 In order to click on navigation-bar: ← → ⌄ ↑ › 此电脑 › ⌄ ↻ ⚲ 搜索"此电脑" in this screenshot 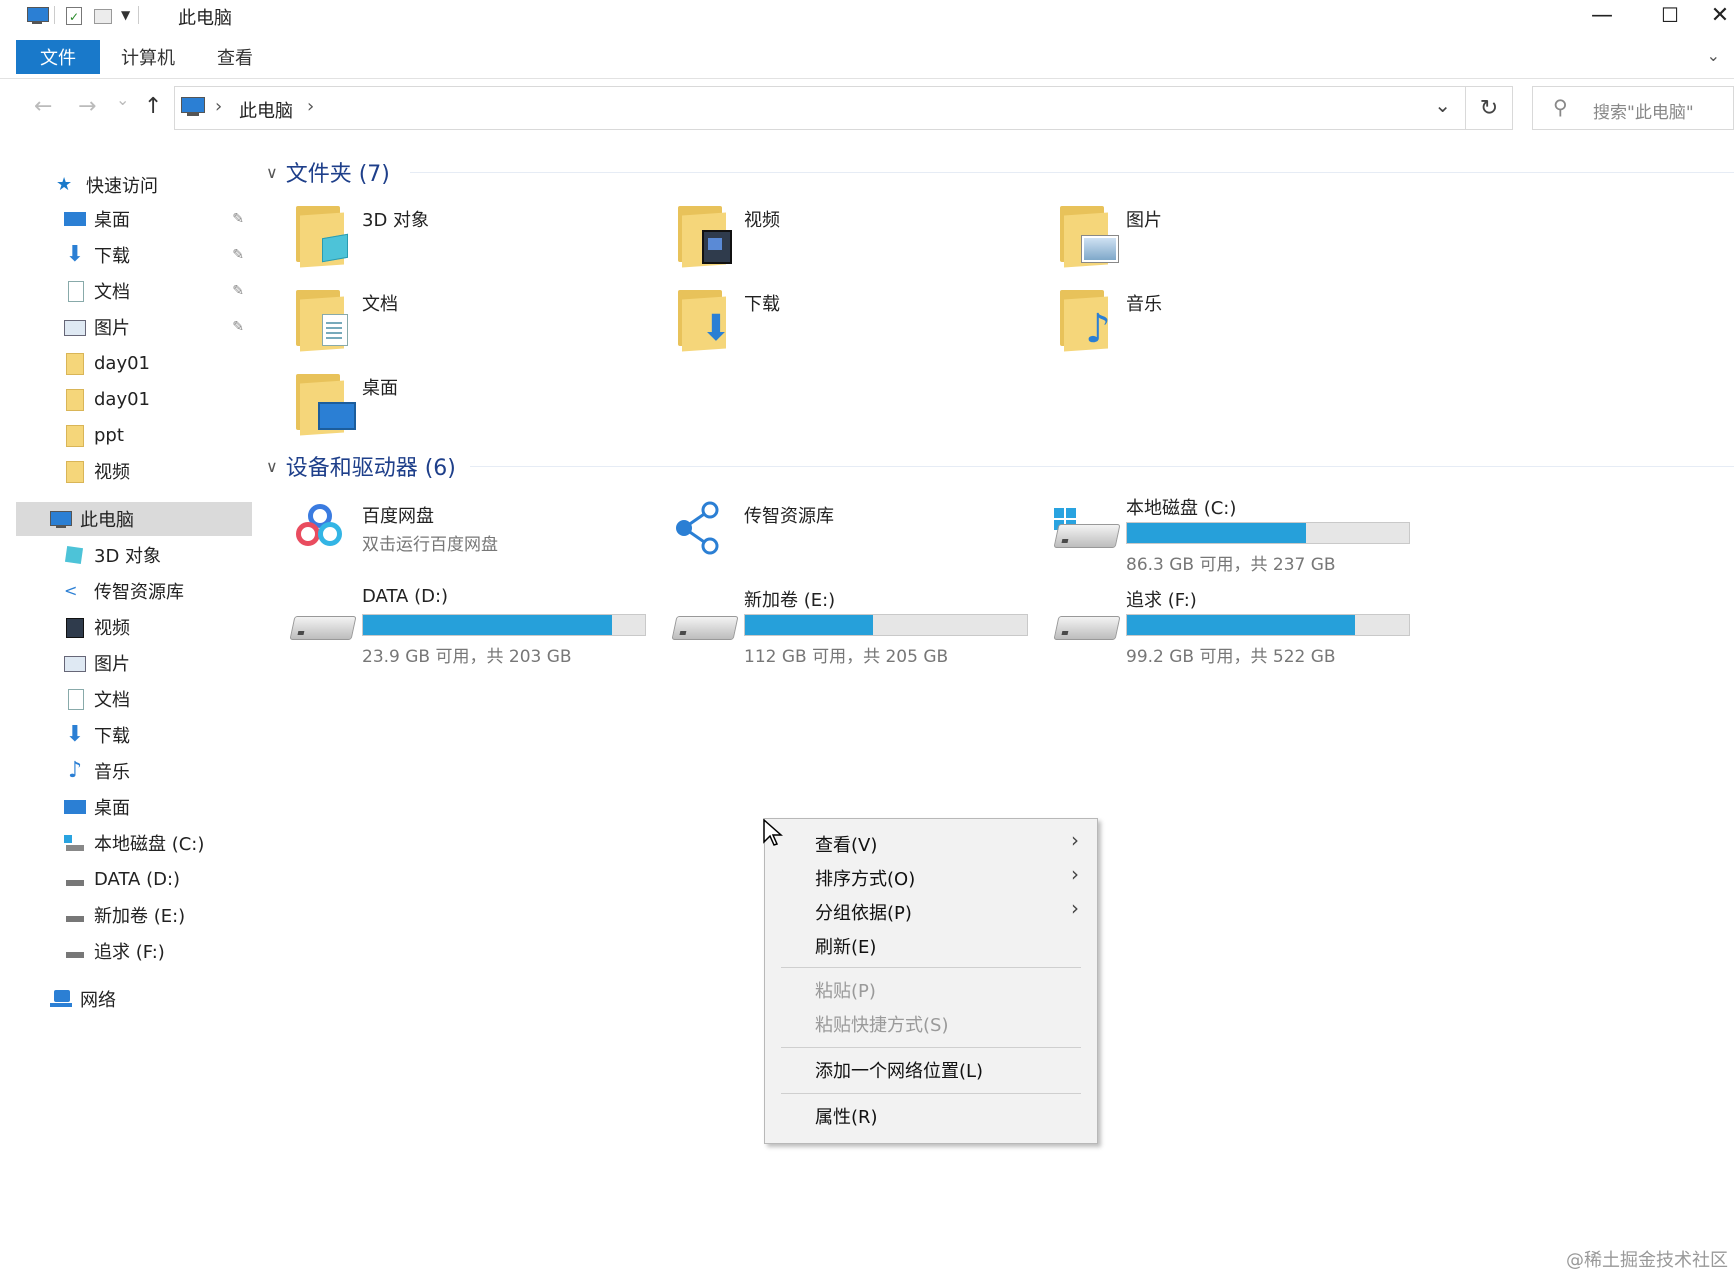, I will do `click(867, 108)`.